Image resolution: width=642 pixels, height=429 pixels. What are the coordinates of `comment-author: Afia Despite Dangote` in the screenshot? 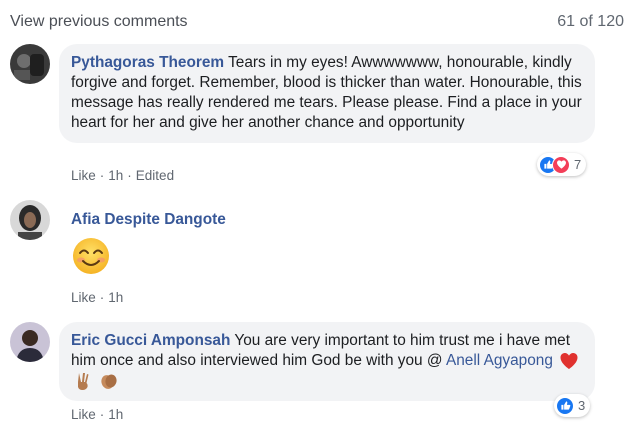 It's located at (148, 220).